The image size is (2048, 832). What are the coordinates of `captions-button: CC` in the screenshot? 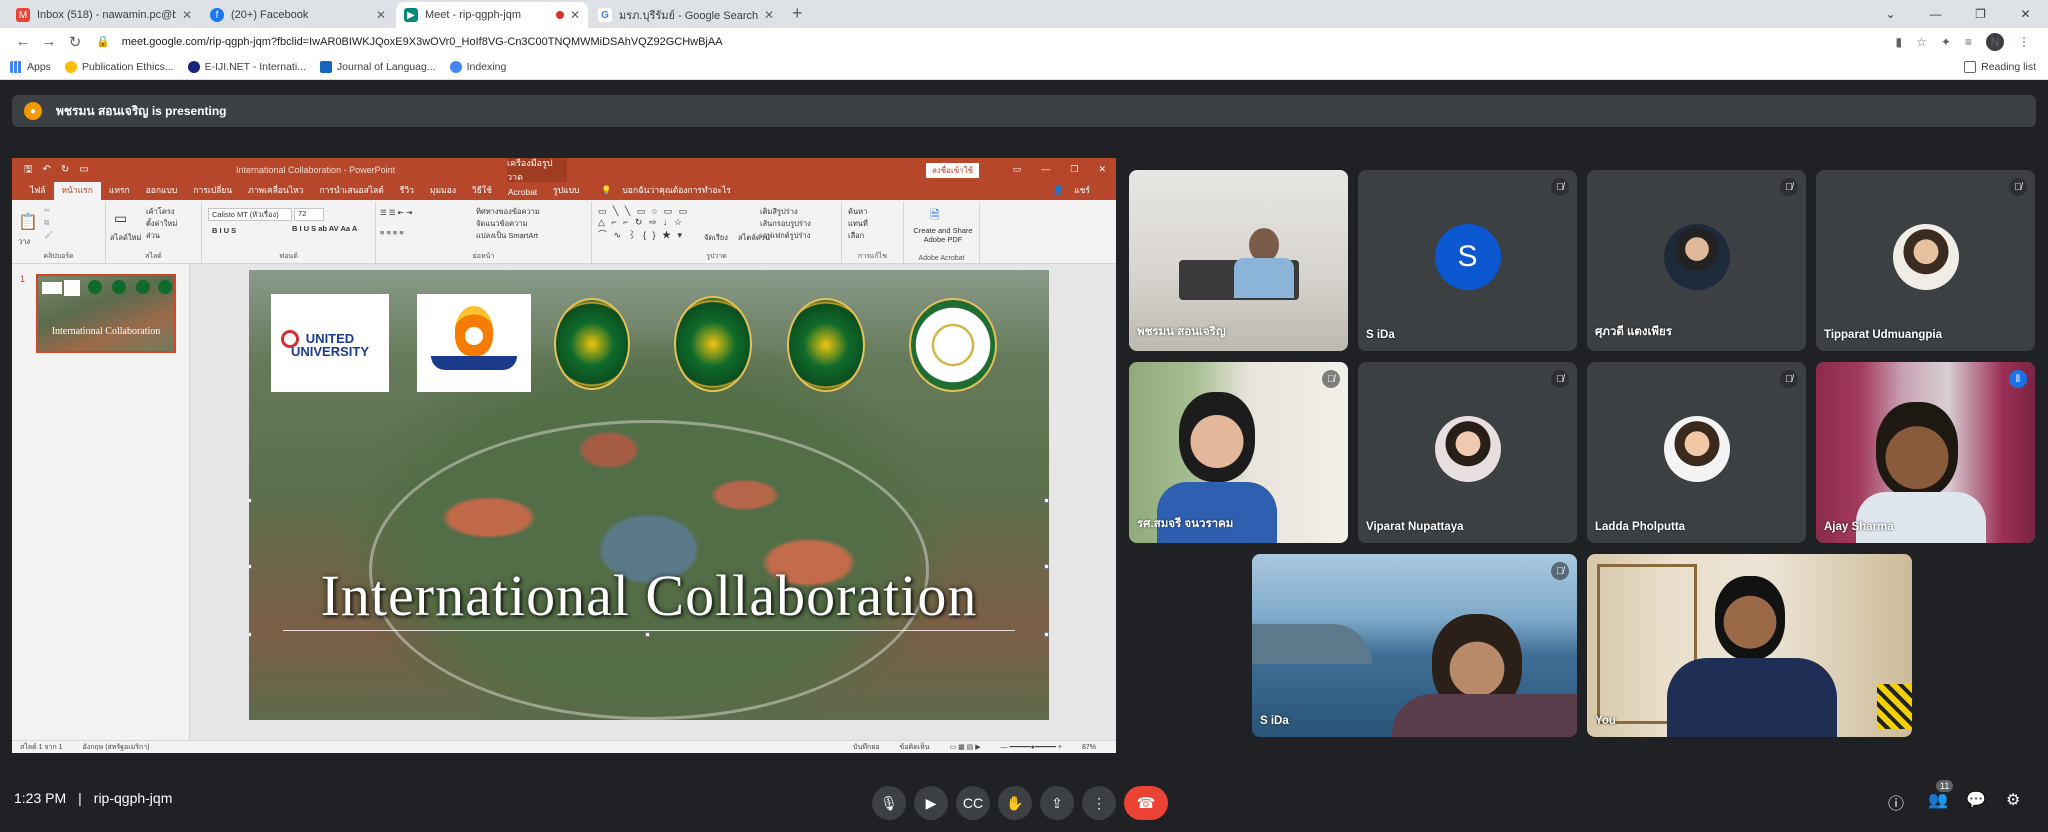 It's located at (973, 803).